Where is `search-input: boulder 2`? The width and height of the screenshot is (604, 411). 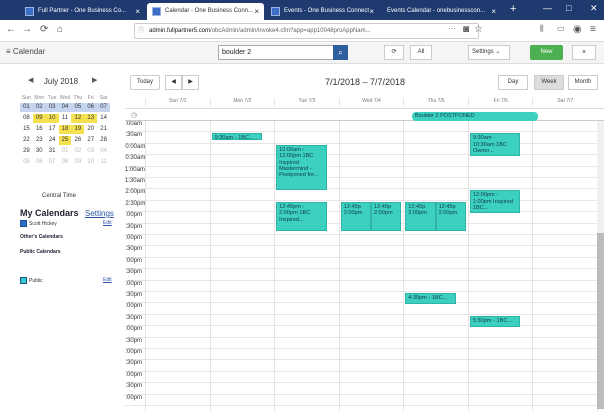 search-input: boulder 2 is located at coordinates (278, 52).